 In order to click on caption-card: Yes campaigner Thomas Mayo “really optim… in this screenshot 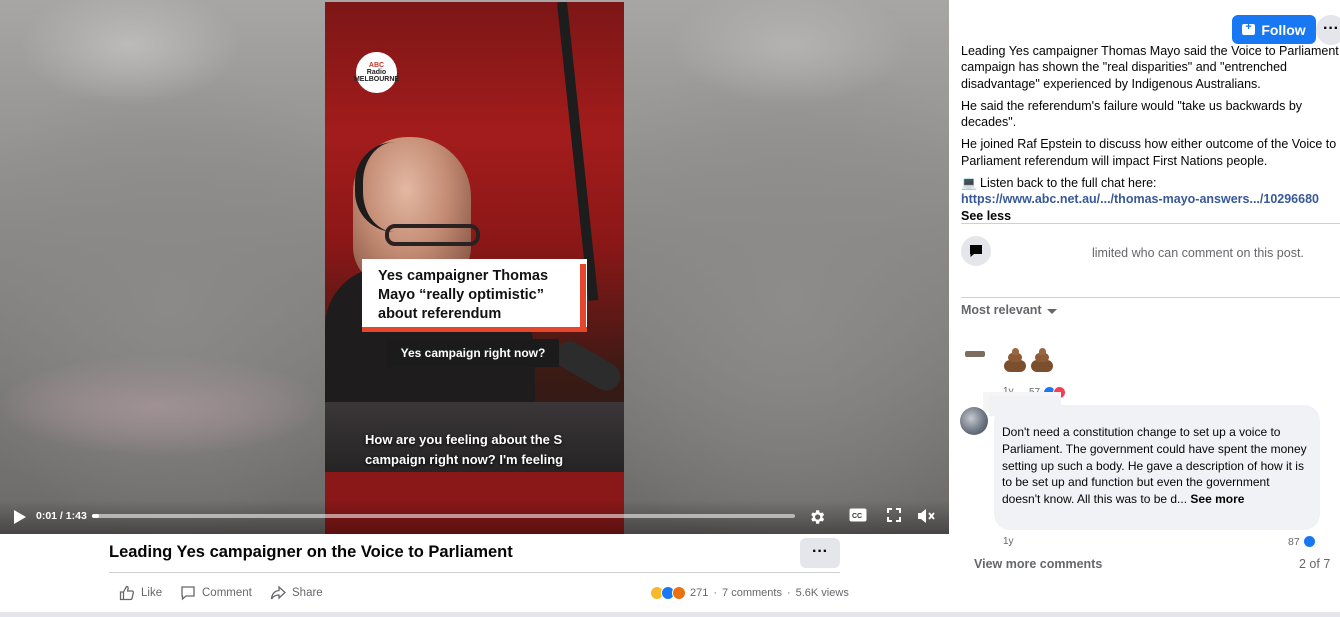, I will do `click(474, 295)`.